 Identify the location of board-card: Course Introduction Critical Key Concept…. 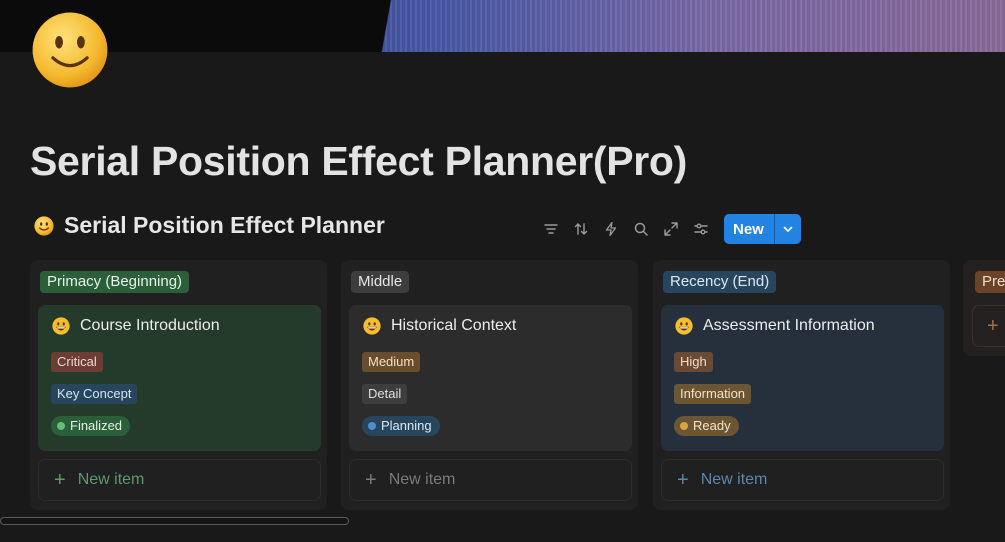
(179, 378).